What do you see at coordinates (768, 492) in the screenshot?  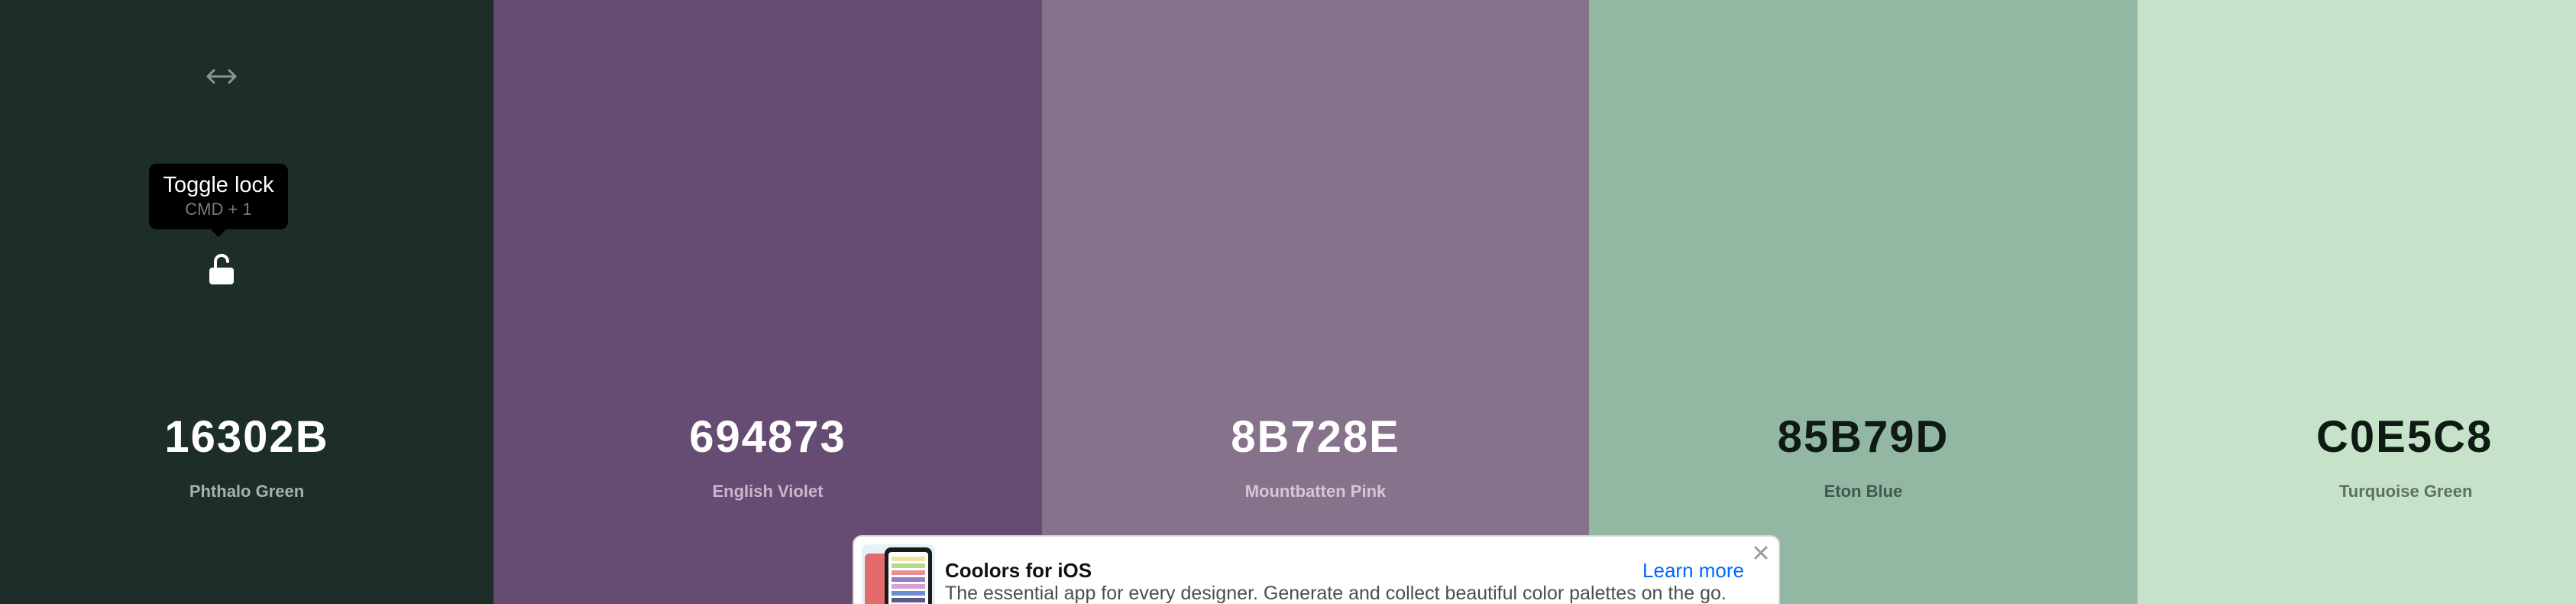 I see `color-name: English Violet` at bounding box center [768, 492].